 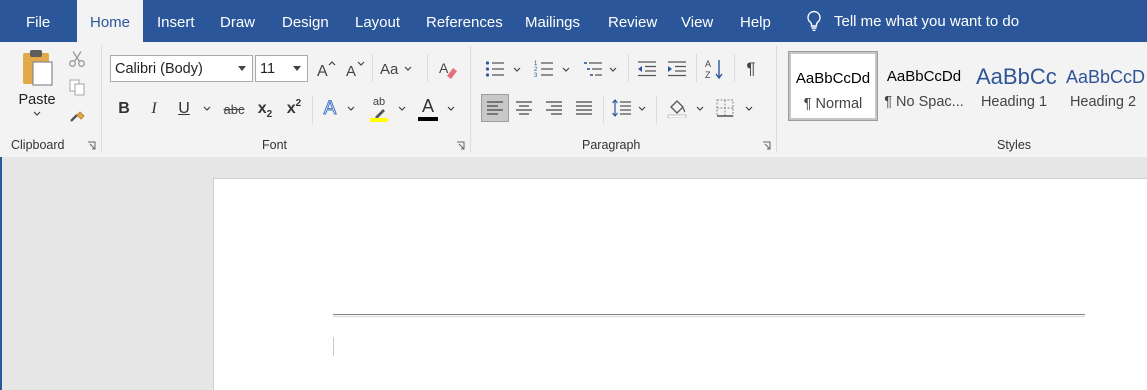 What do you see at coordinates (766, 145) in the screenshot?
I see `paragraph-dialog-launcher-icon` at bounding box center [766, 145].